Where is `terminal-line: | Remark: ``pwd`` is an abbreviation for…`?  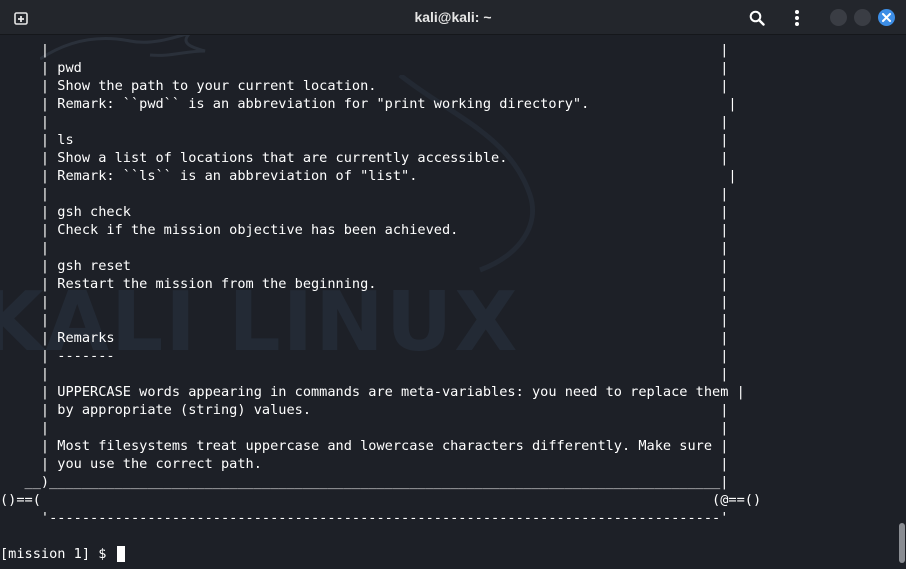 terminal-line: | Remark: ``pwd`` is an abbreviation for… is located at coordinates (368, 104).